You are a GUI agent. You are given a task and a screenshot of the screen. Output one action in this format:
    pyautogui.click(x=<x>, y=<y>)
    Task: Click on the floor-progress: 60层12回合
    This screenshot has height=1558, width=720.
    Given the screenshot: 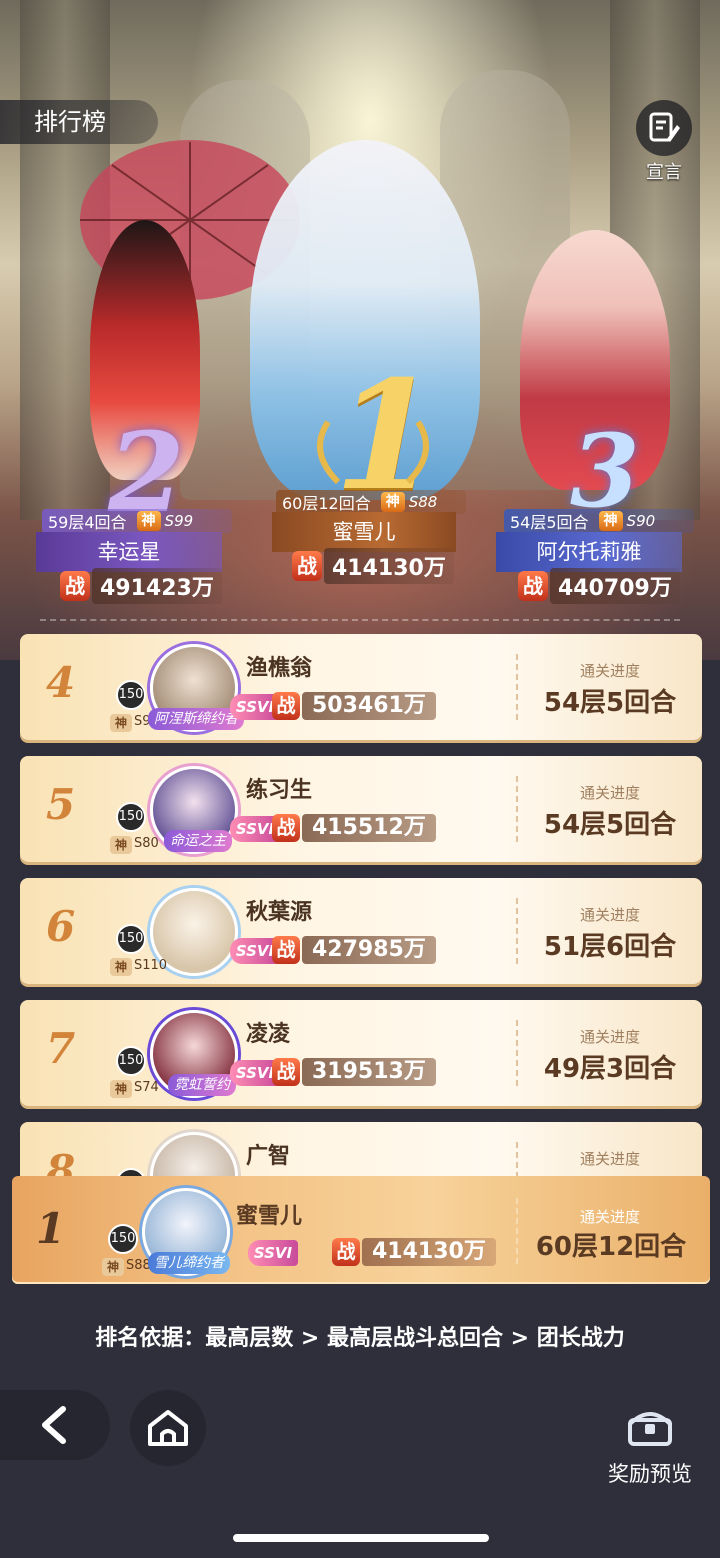 What is the action you would take?
    pyautogui.click(x=326, y=503)
    